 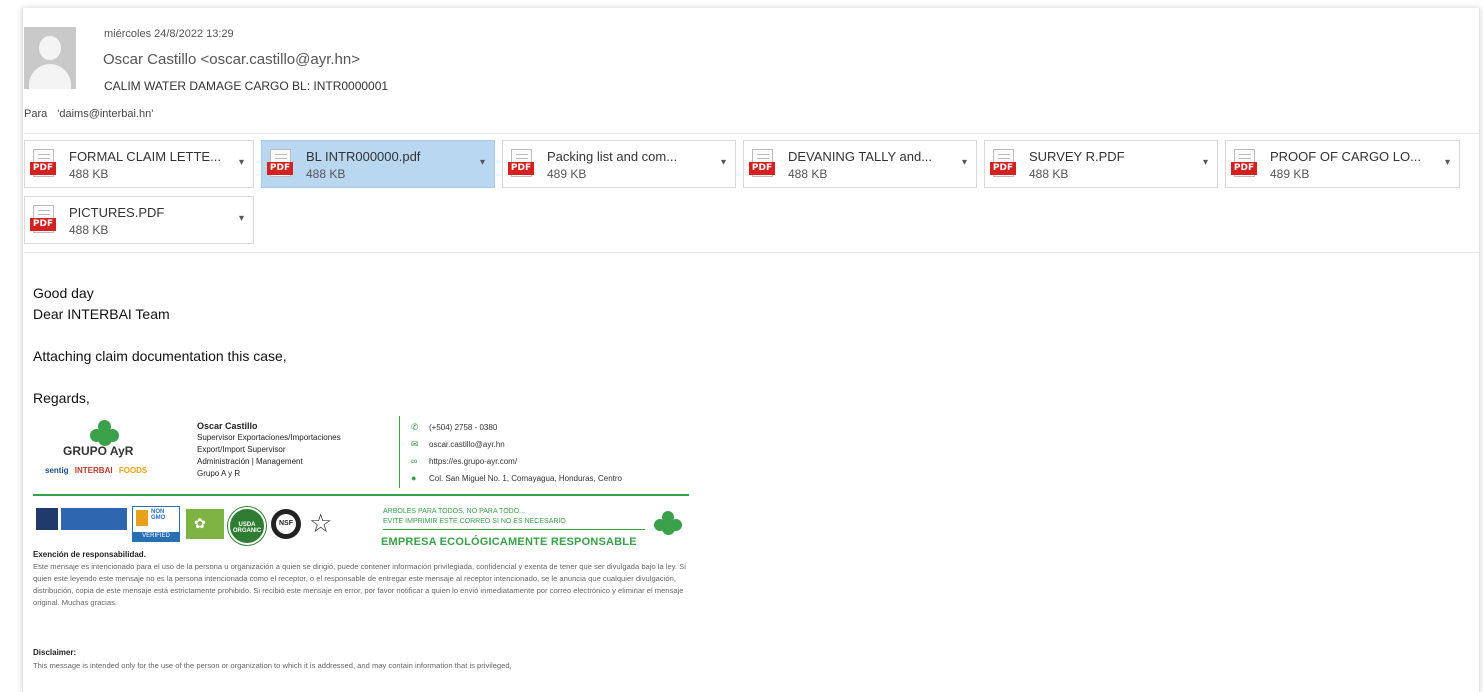 I want to click on phone-icon: ✆, so click(x=415, y=427).